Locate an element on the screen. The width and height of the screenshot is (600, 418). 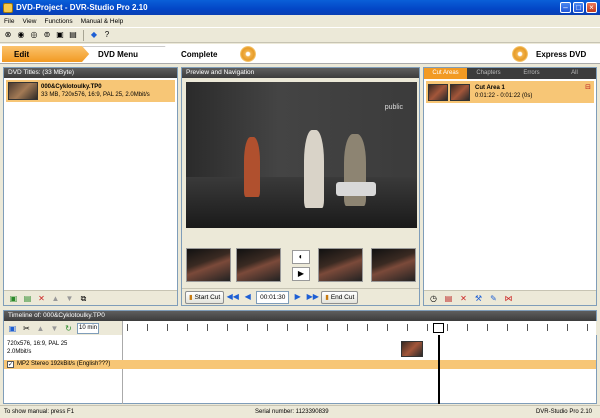
play-icon: ▶ is located at coordinates (297, 297).